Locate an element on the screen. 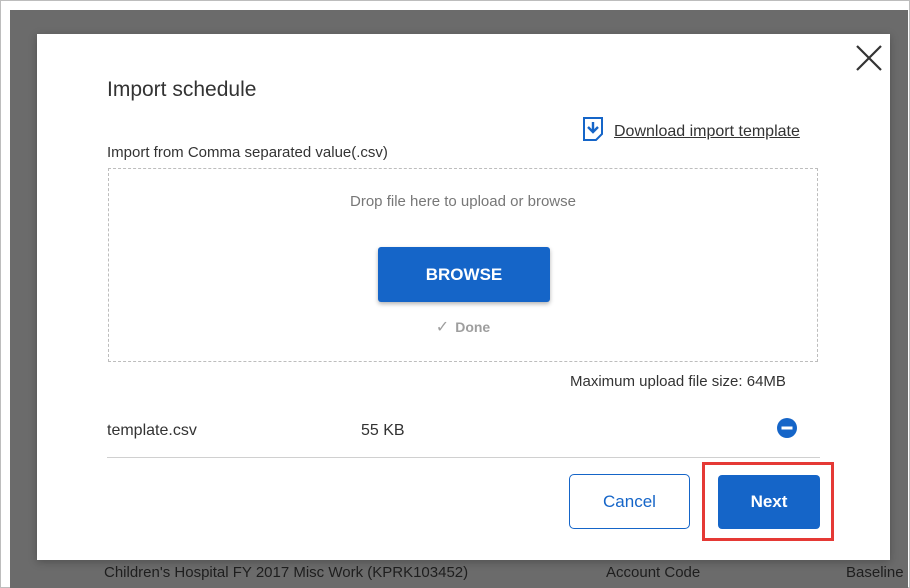 This screenshot has height=588, width=910. next-button: Next is located at coordinates (769, 502).